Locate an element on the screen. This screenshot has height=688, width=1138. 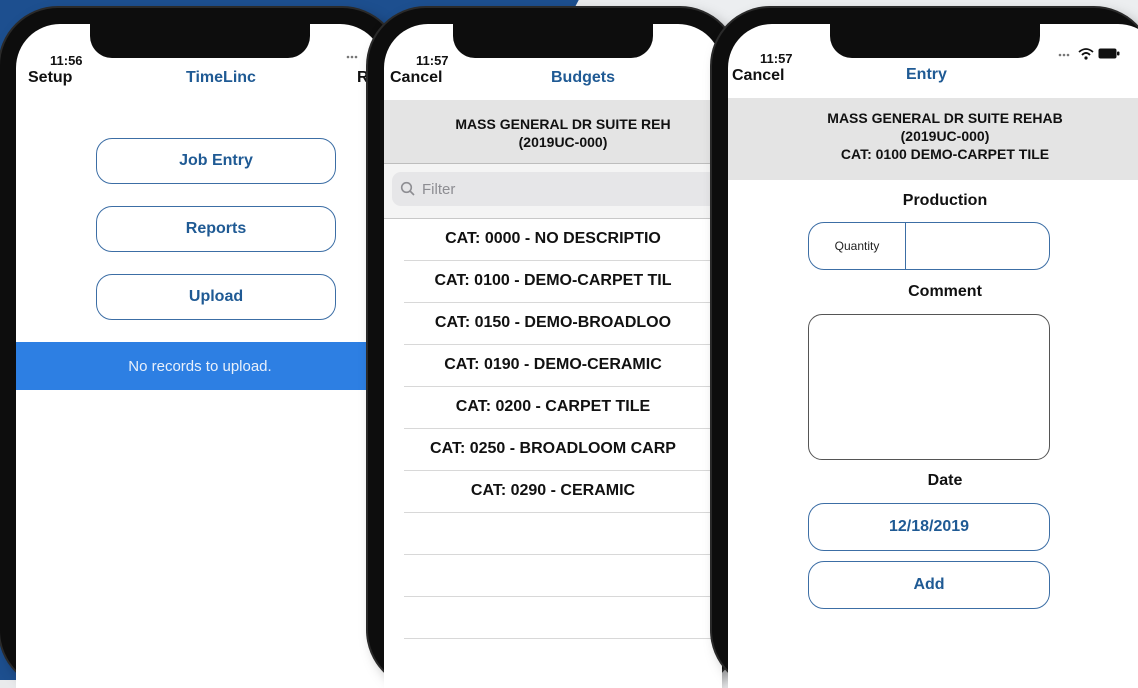
budget-item-label: CAT: 0000 - NO DESCRIPTIO is located at coordinates (553, 238).